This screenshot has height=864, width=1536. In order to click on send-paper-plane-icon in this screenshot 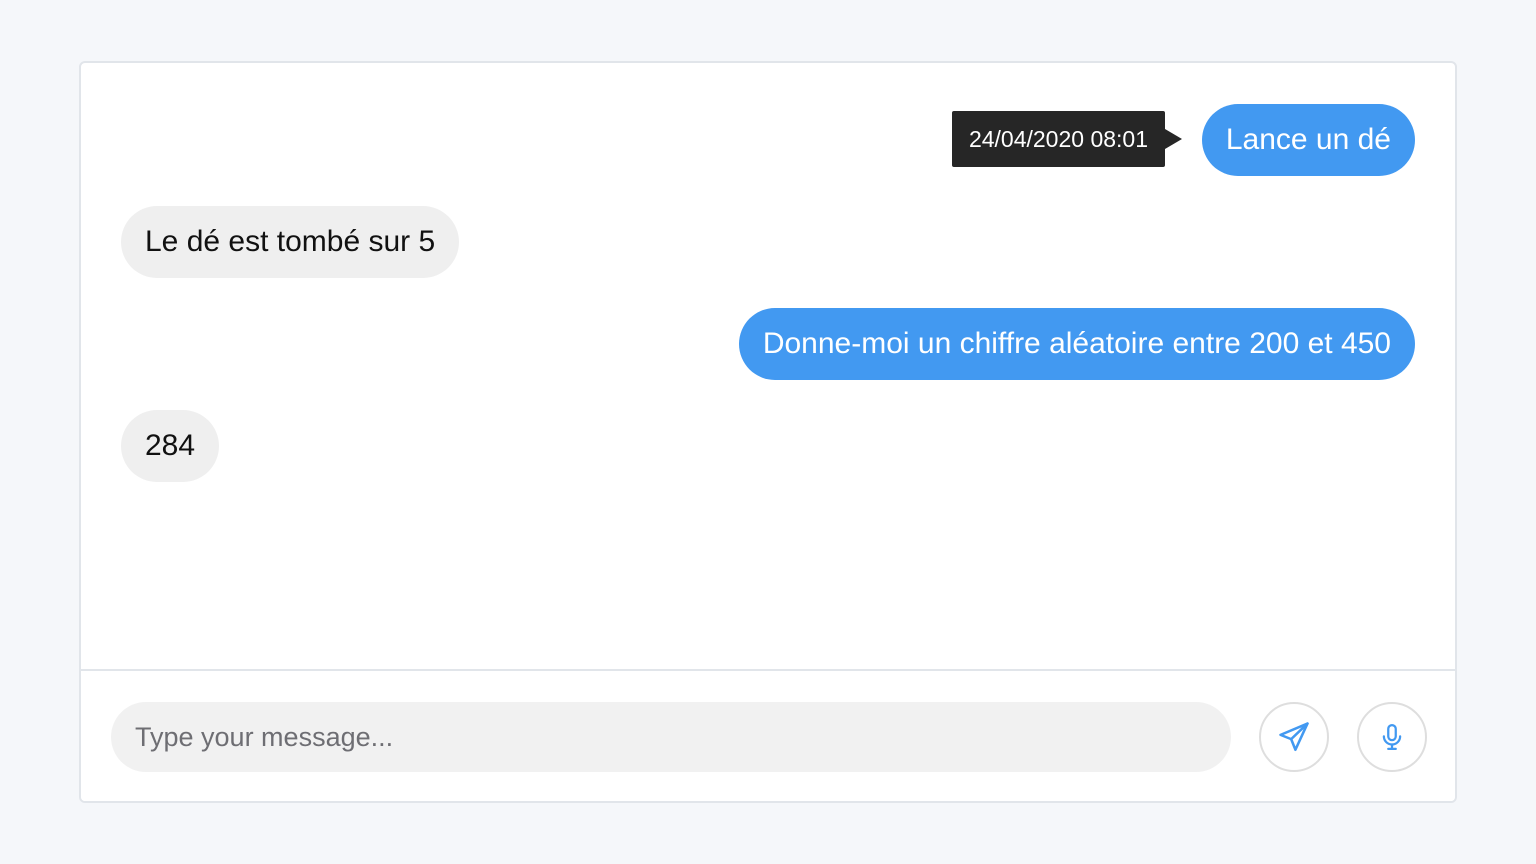, I will do `click(1294, 737)`.